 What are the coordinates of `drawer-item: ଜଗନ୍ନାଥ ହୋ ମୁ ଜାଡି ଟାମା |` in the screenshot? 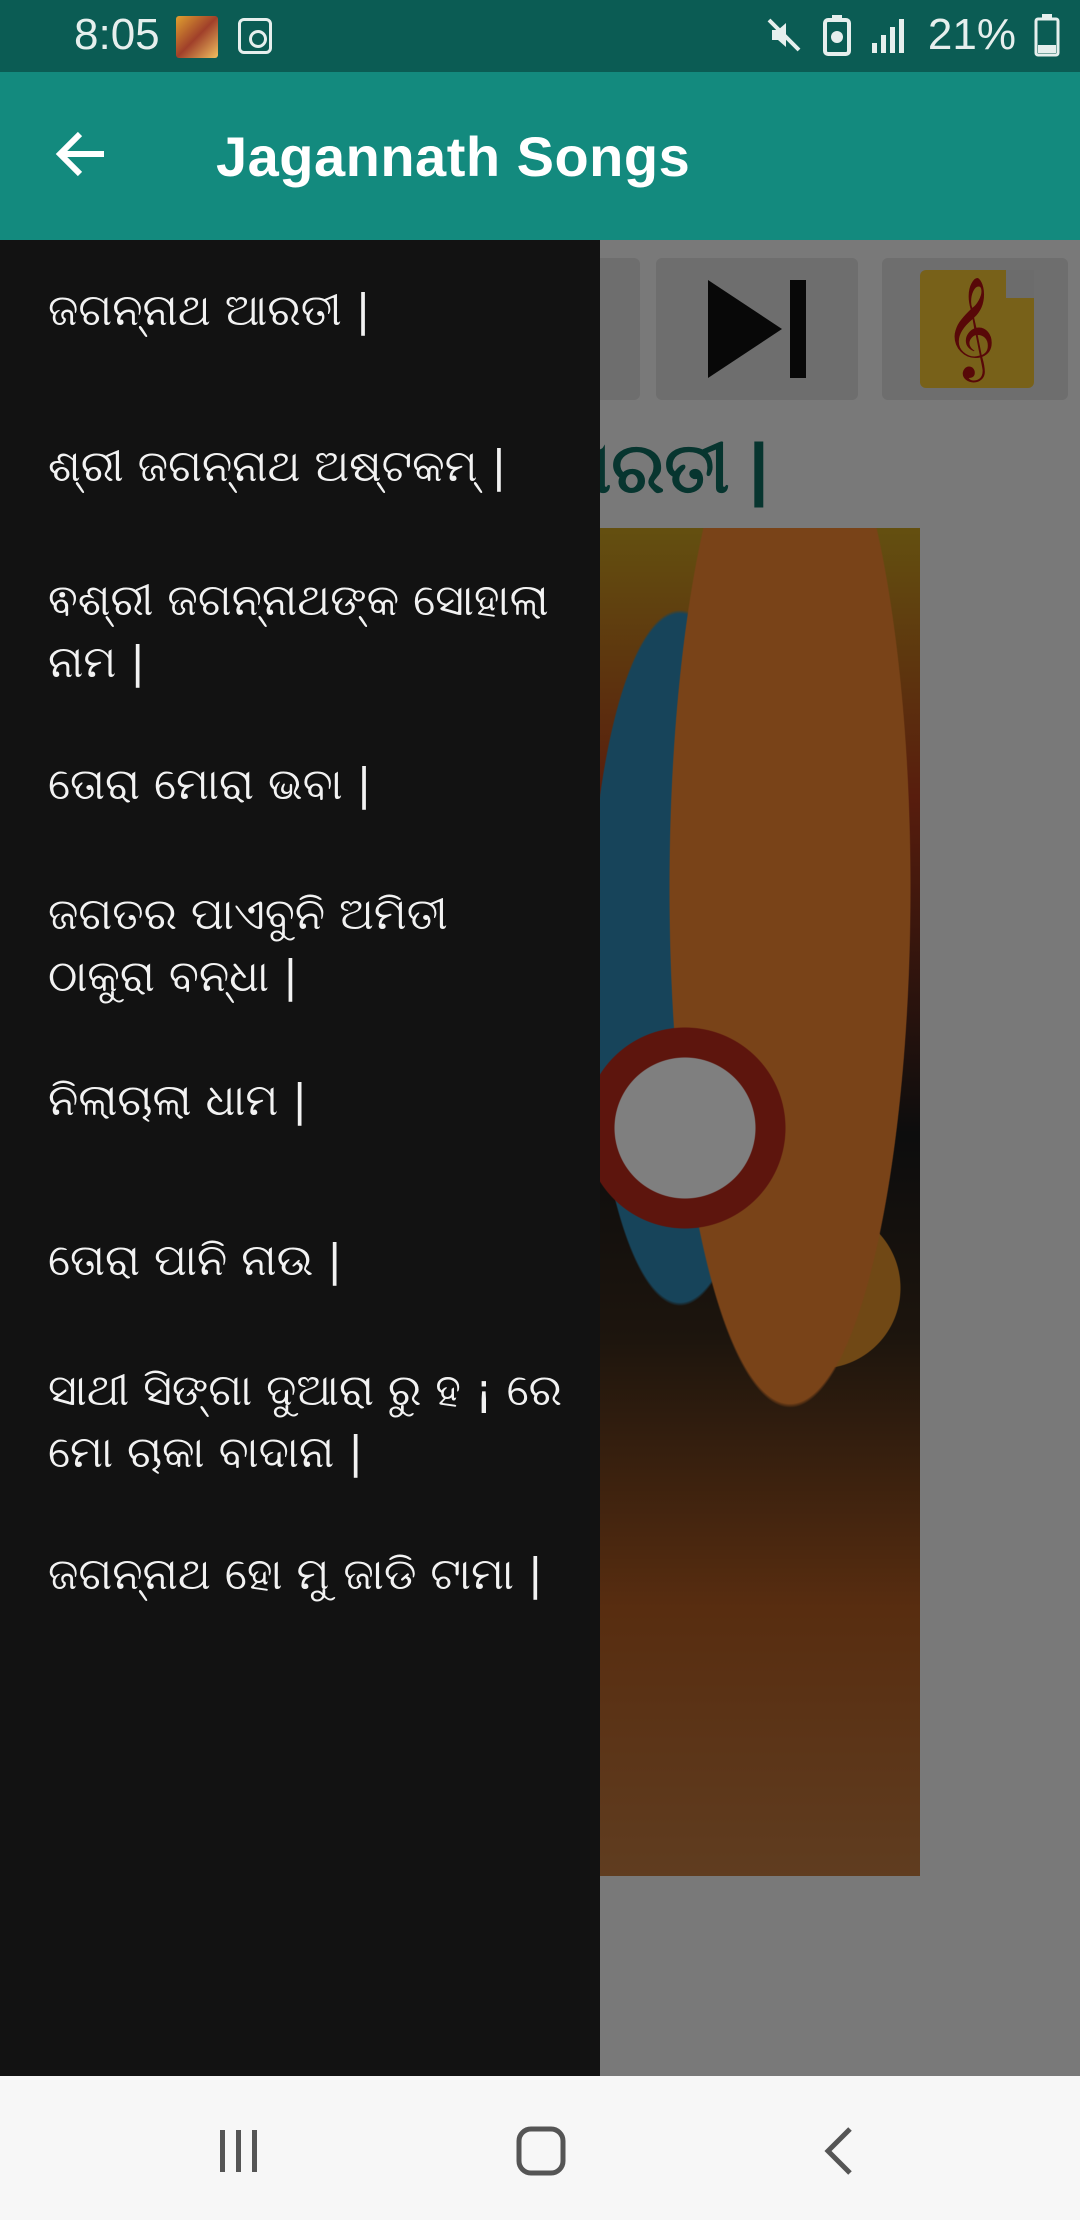 It's located at (308, 1575).